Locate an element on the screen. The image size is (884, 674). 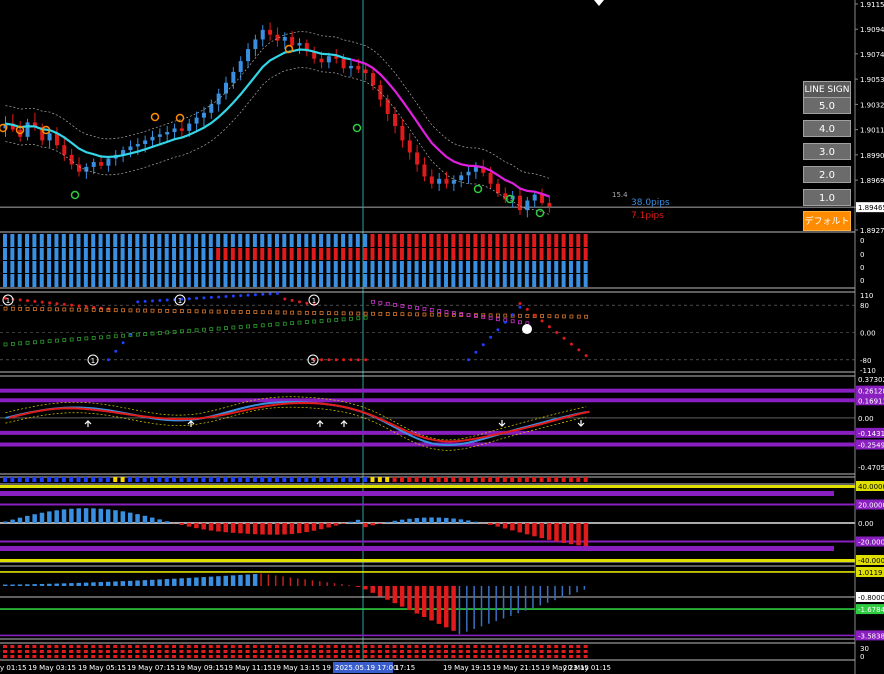
osc4-tick-label: -0.8000 is located at coordinates (871, 598).